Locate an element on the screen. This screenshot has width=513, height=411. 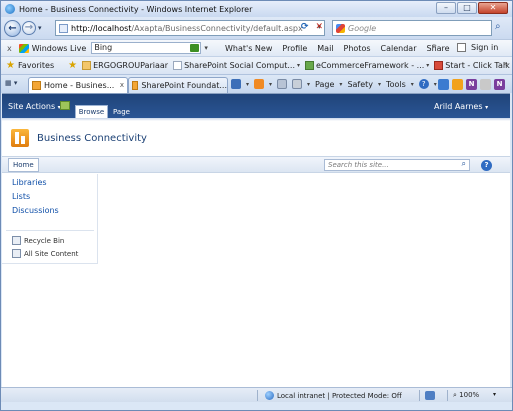
favorites-more-chevron: » is located at coordinates (505, 63).